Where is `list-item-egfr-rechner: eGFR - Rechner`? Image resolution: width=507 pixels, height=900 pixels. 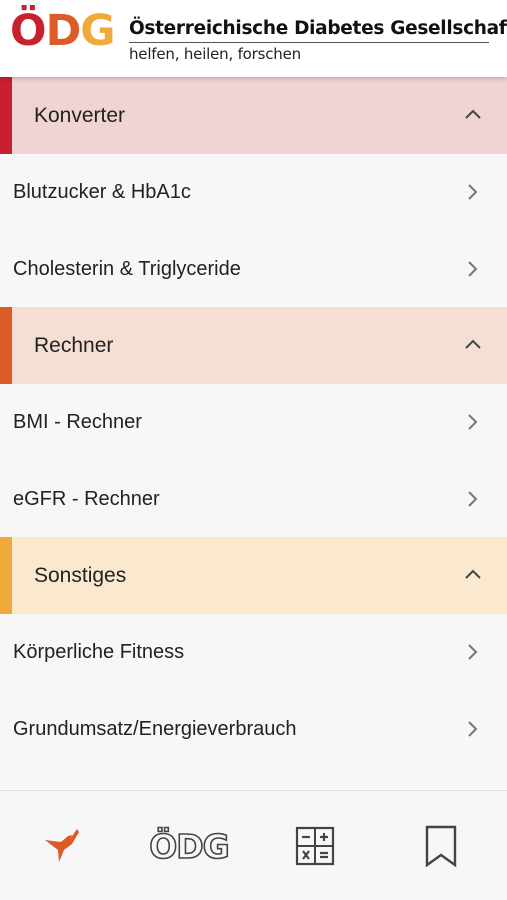
list-item-egfr-rechner: eGFR - Rechner is located at coordinates (253, 499).